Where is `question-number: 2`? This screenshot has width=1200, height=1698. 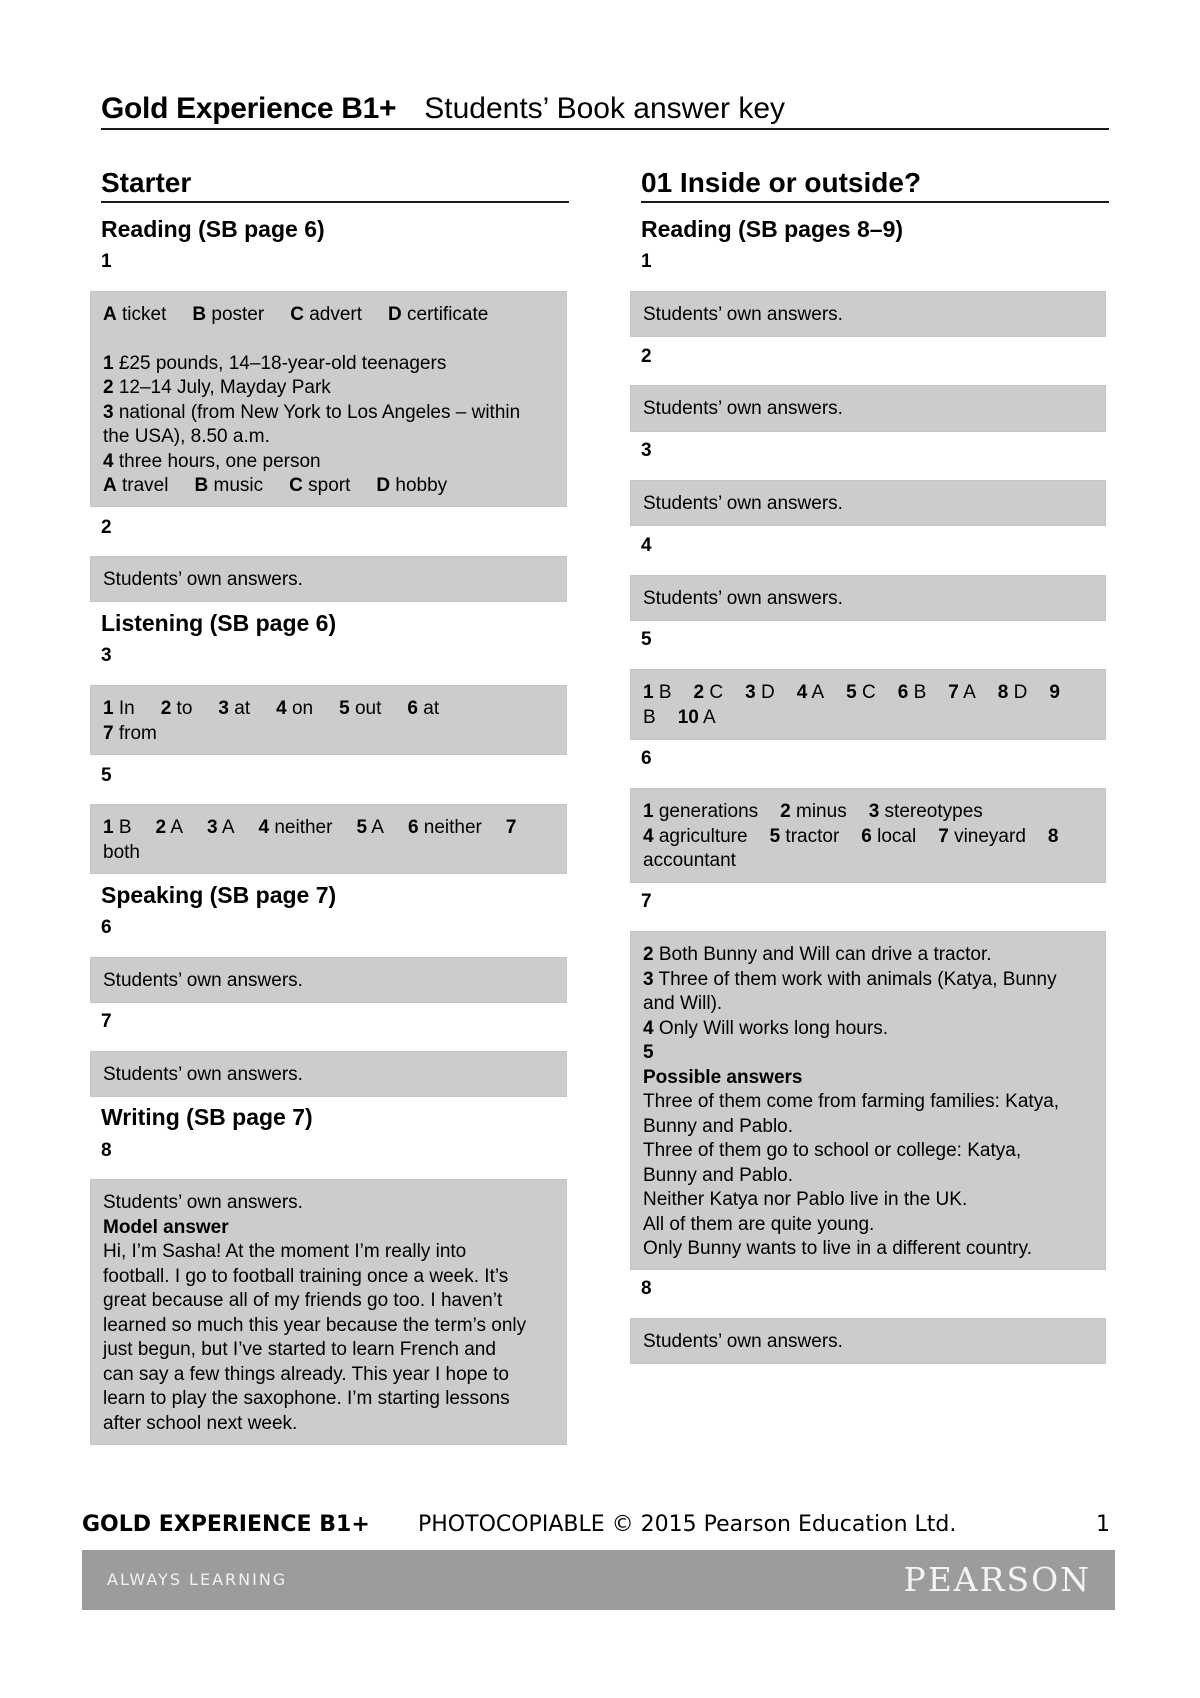 question-number: 2 is located at coordinates (106, 527).